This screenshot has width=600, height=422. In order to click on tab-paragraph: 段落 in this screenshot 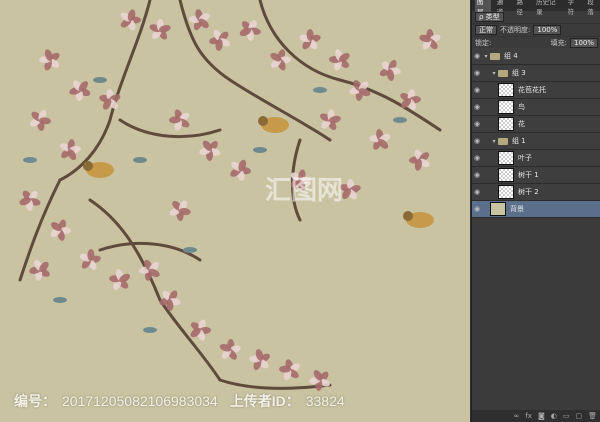, I will do `click(592, 8)`.